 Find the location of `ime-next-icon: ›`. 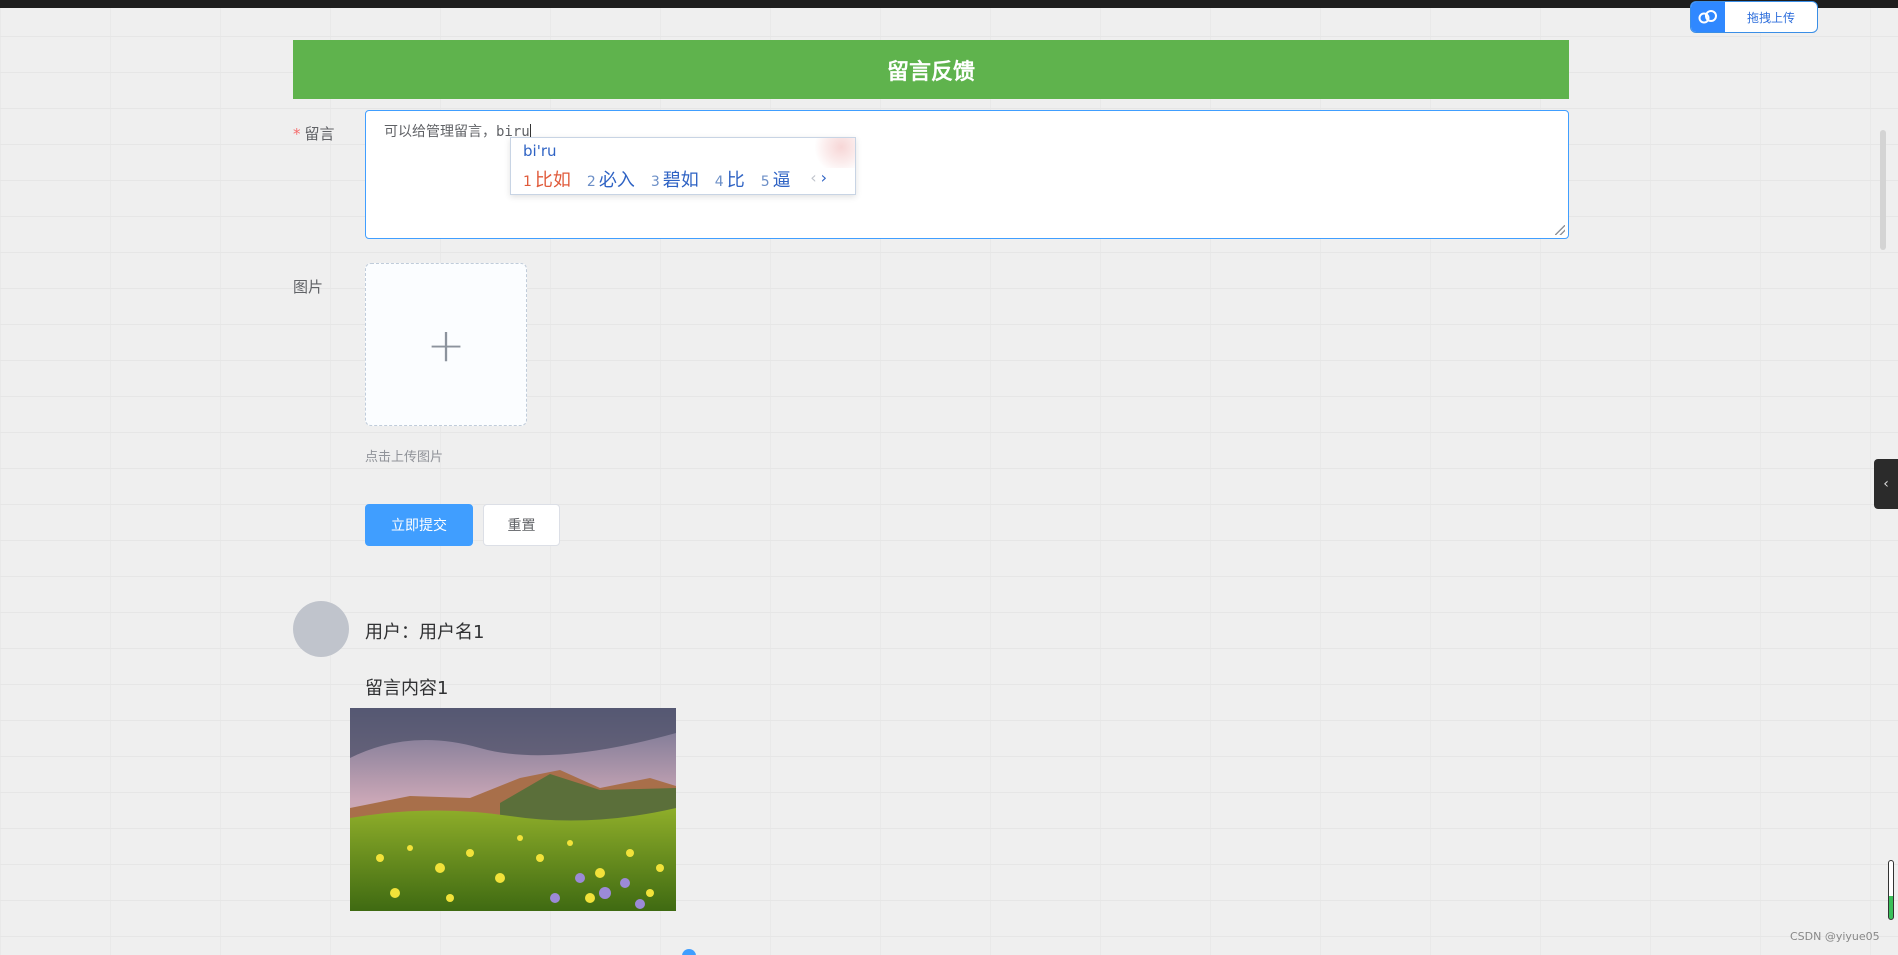

ime-next-icon: › is located at coordinates (826, 177).